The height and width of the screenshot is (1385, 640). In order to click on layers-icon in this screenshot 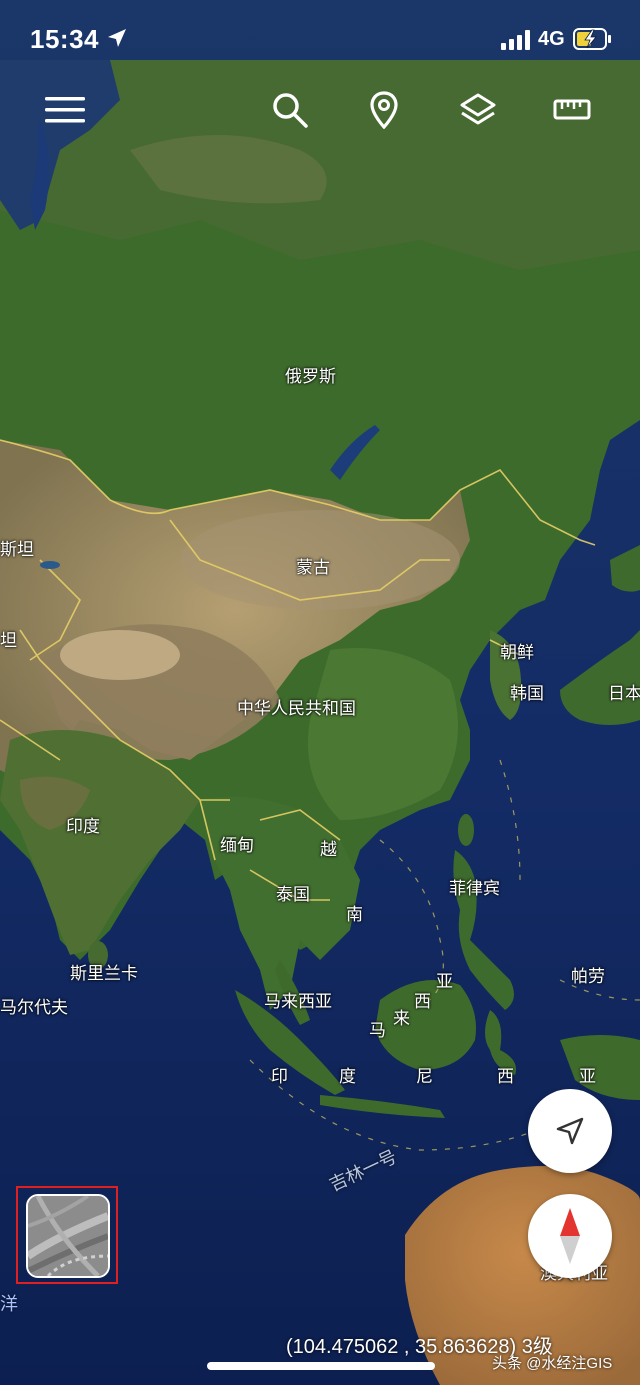, I will do `click(478, 109)`.